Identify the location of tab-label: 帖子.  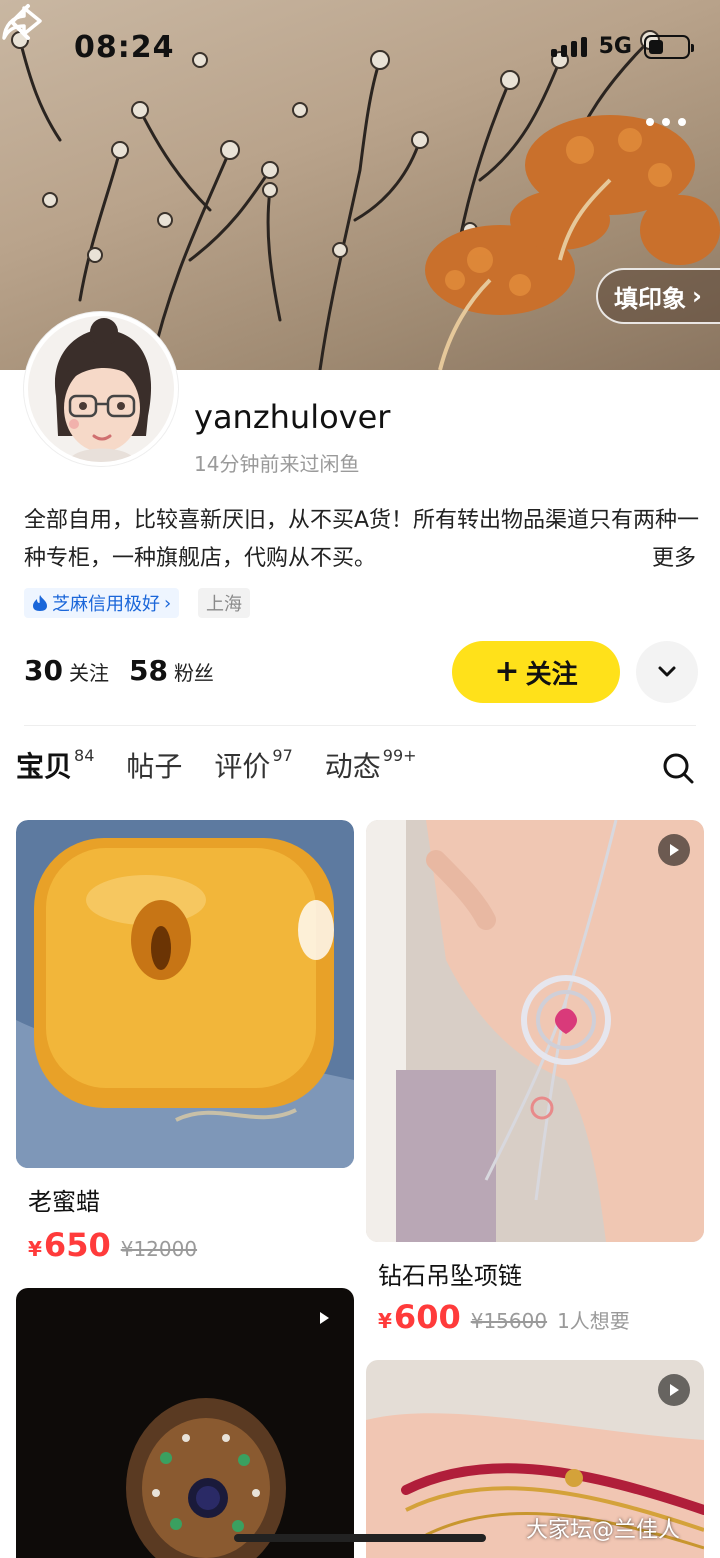
(154, 766).